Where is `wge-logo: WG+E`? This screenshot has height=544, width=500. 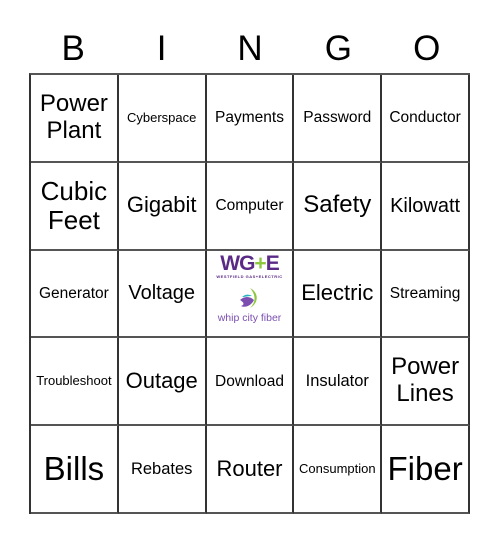
wge-logo: WG+E is located at coordinates (250, 263).